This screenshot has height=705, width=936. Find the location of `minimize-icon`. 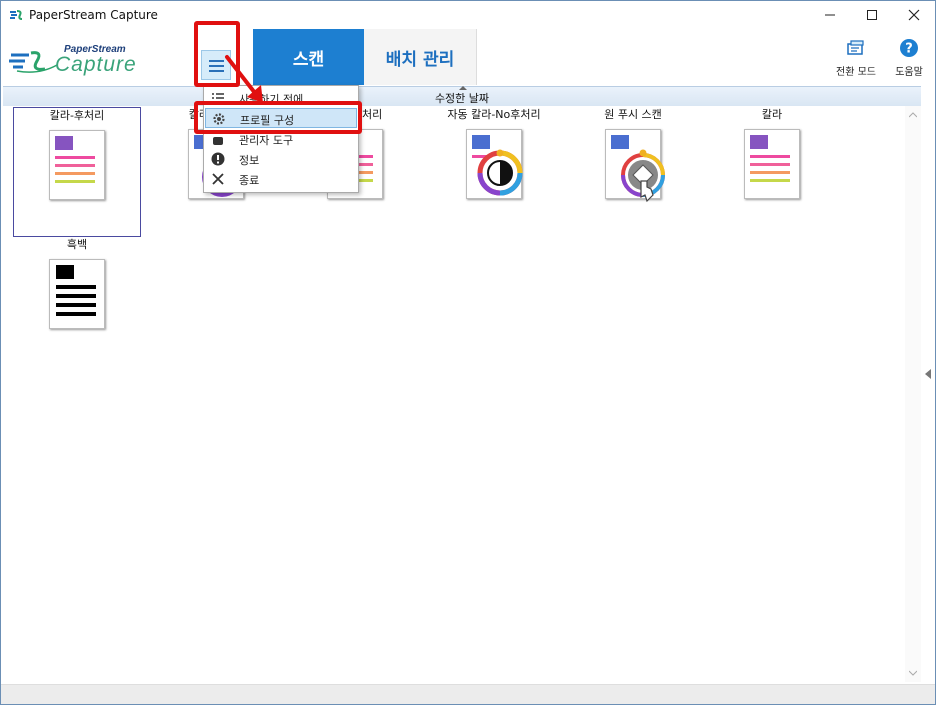

minimize-icon is located at coordinates (830, 15).